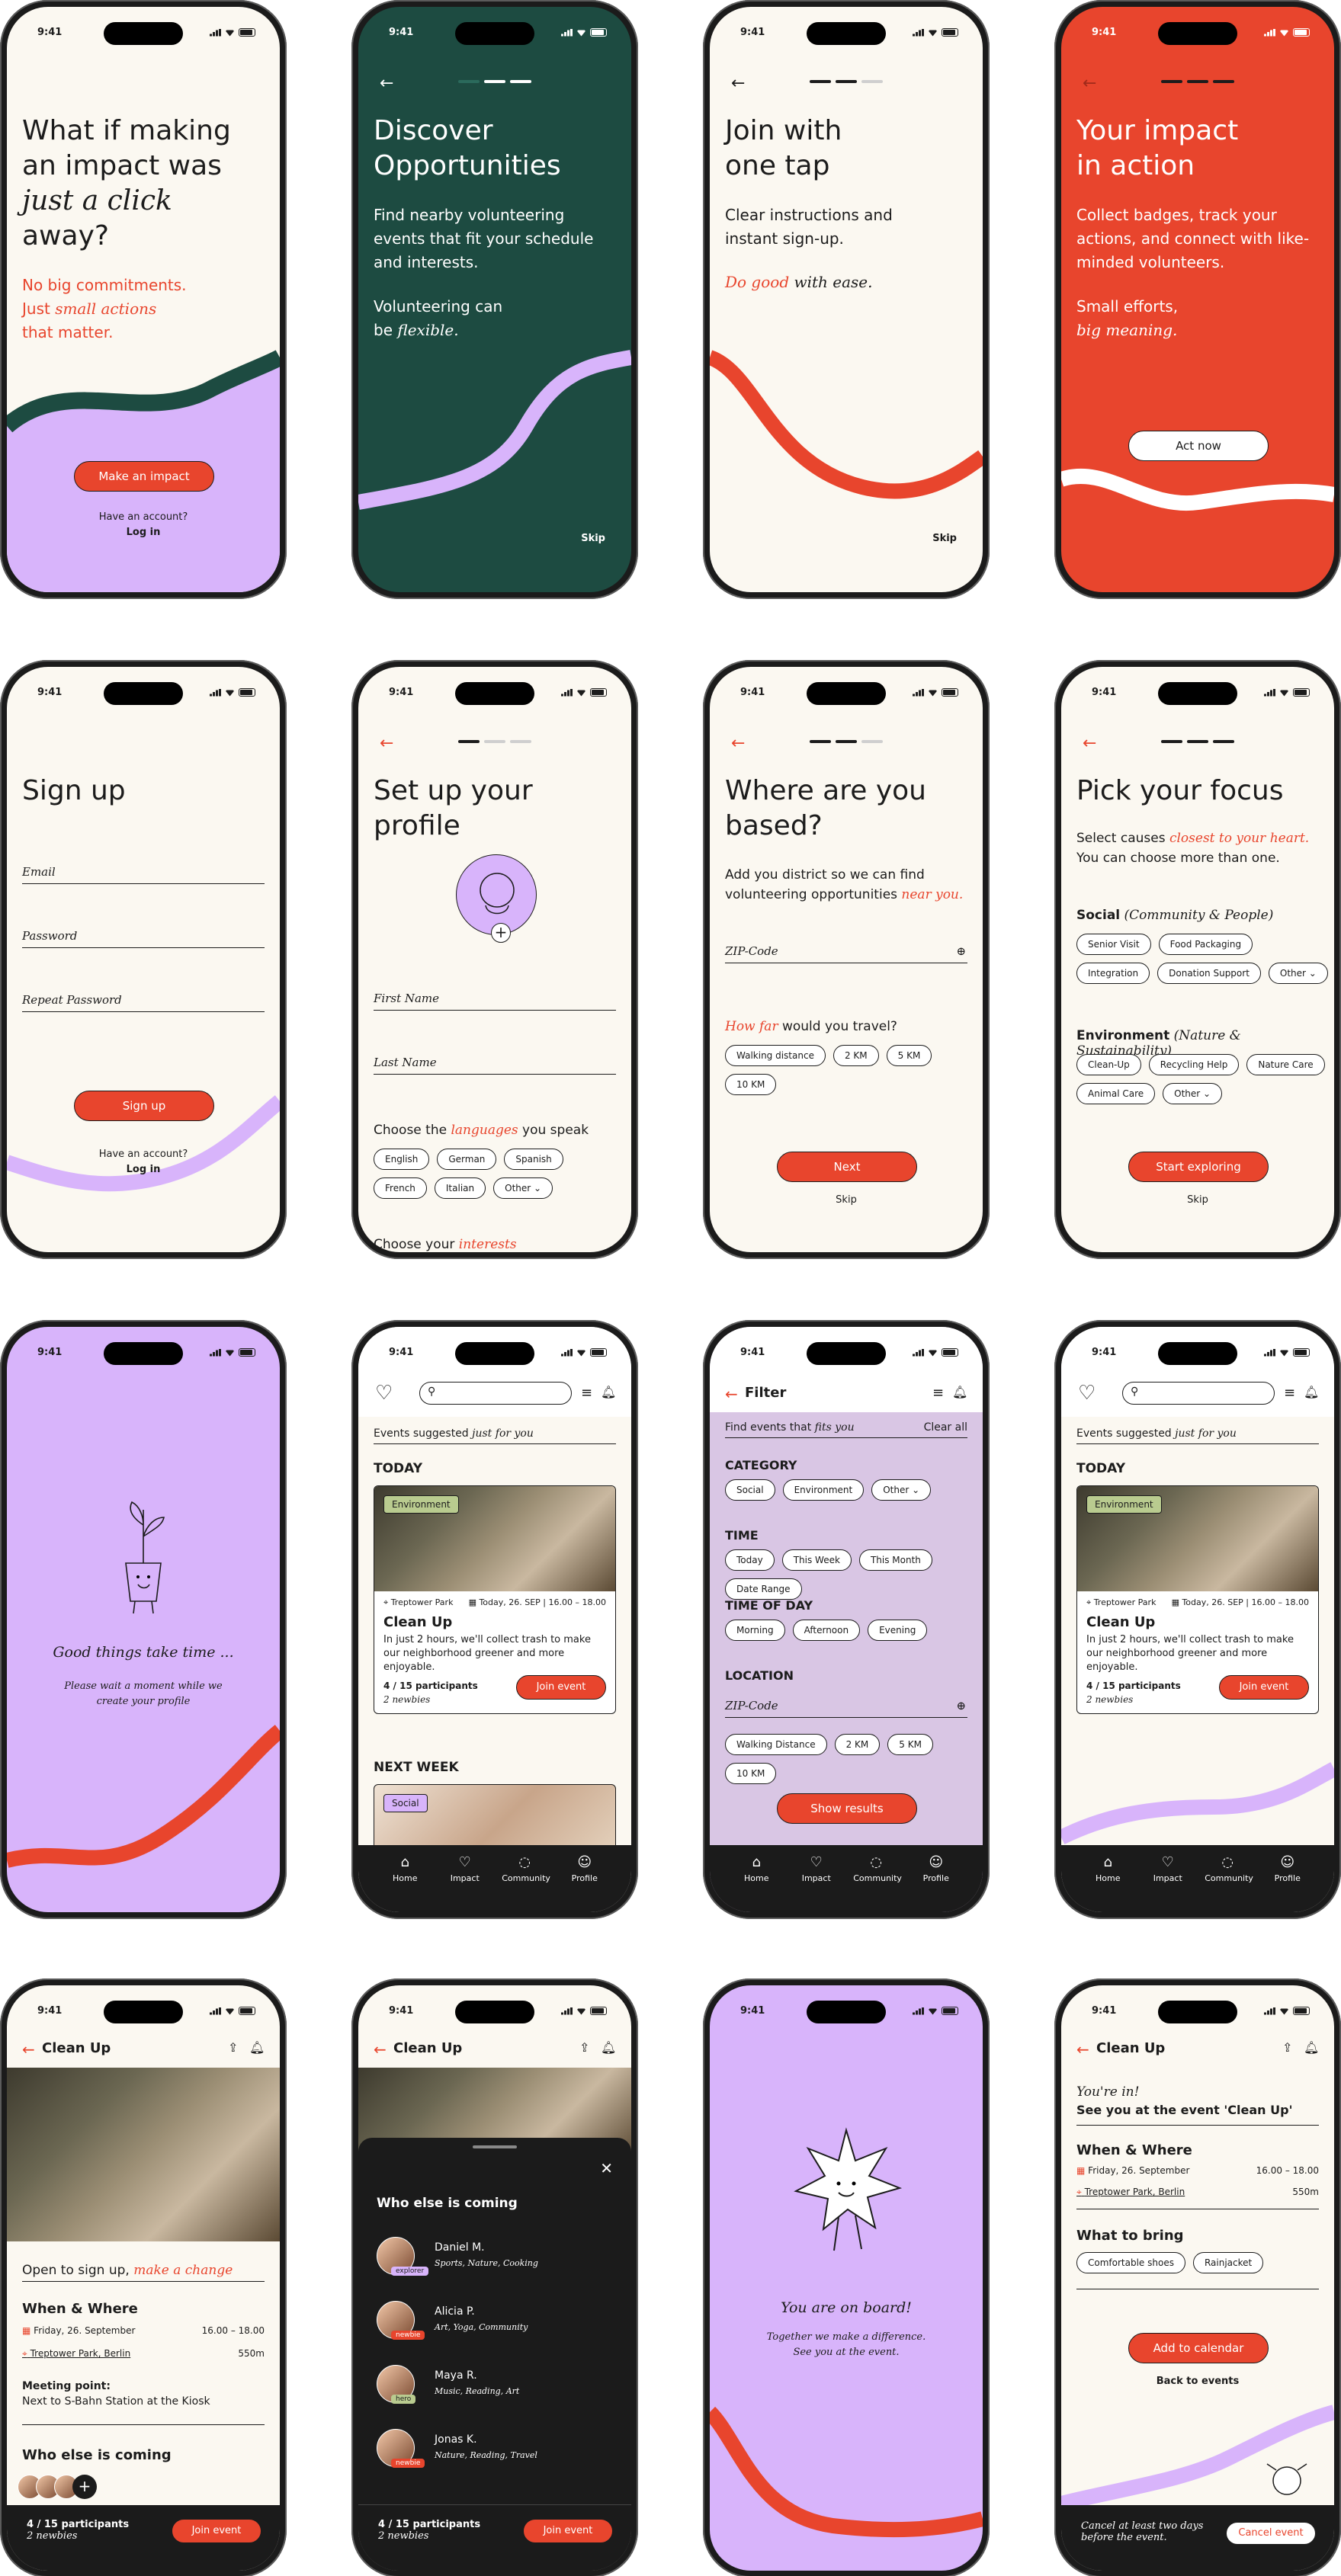 Image resolution: width=1341 pixels, height=2576 pixels. I want to click on last-name-field: Last Name, so click(495, 1065).